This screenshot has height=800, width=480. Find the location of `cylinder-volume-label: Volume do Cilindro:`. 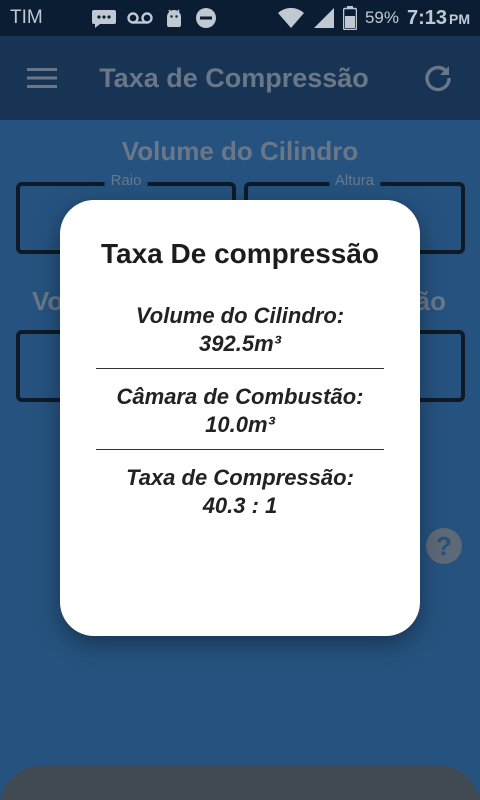

cylinder-volume-label: Volume do Cilindro: is located at coordinates (240, 315).